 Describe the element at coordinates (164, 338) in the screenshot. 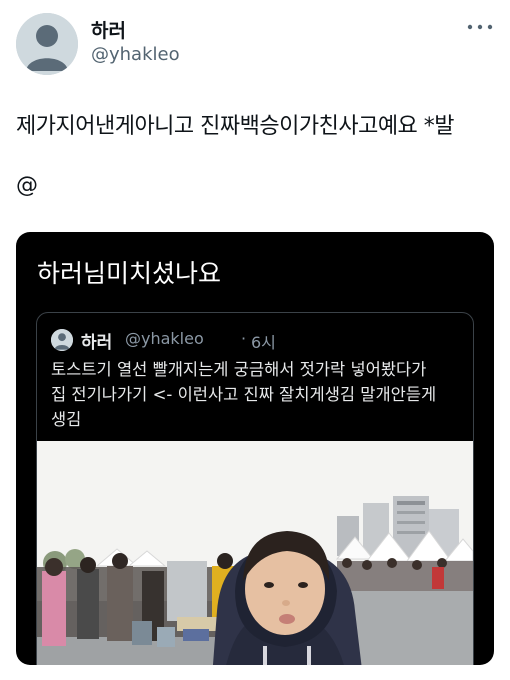

I see `quoted-author-handle: @yhakleo` at that location.